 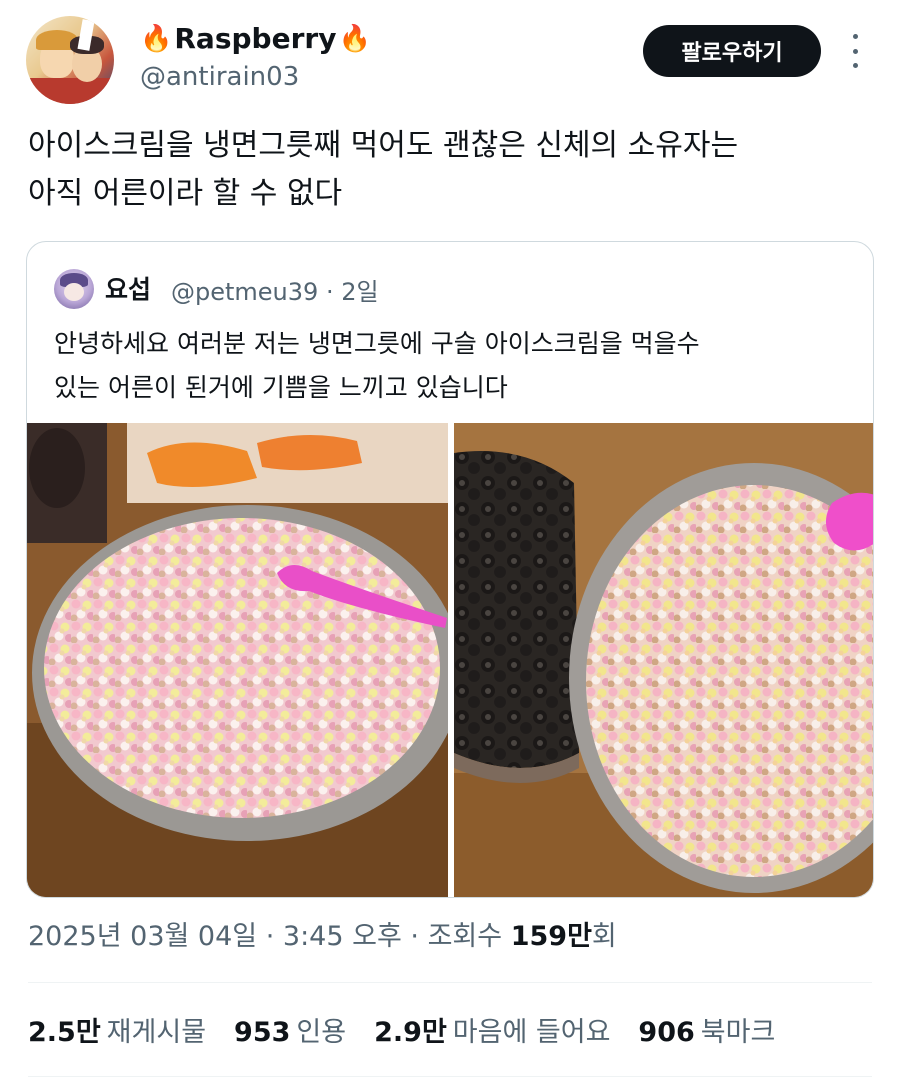 I want to click on tweet-text-line: 아직 어른이라 할 수 없다, so click(x=185, y=193).